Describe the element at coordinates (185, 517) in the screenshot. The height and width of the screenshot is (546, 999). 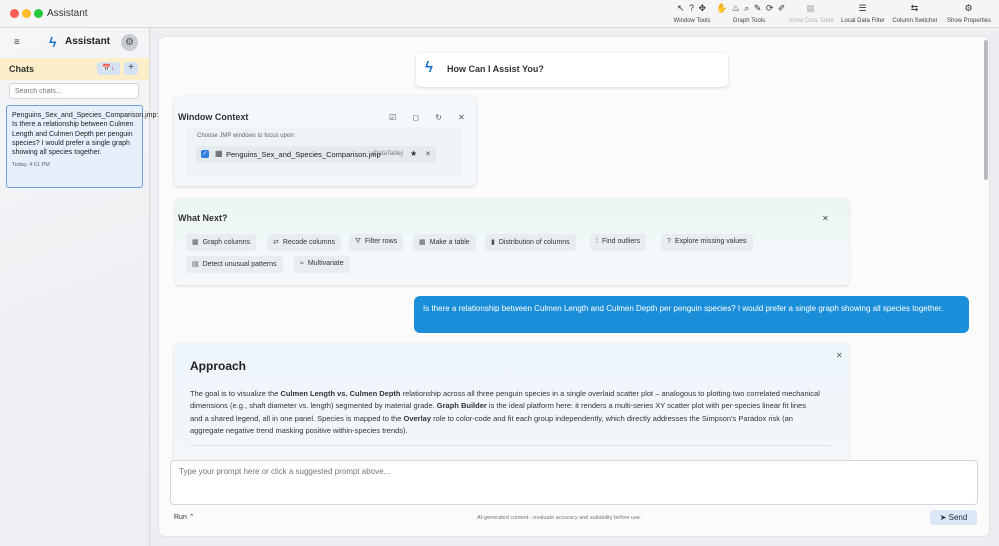
I see `run-mode-select: Run ⌃` at that location.